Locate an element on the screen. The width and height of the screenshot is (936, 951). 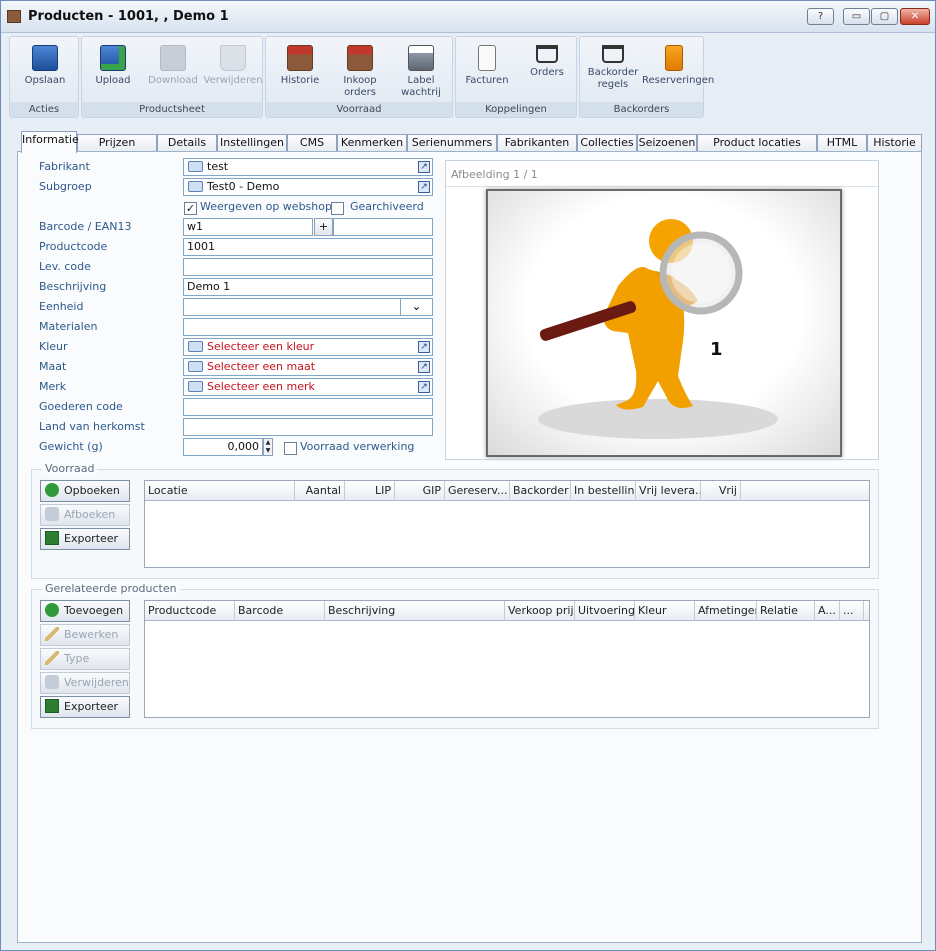
col-verkoop-prijs: Verkoop prijs is located at coordinates (540, 611).